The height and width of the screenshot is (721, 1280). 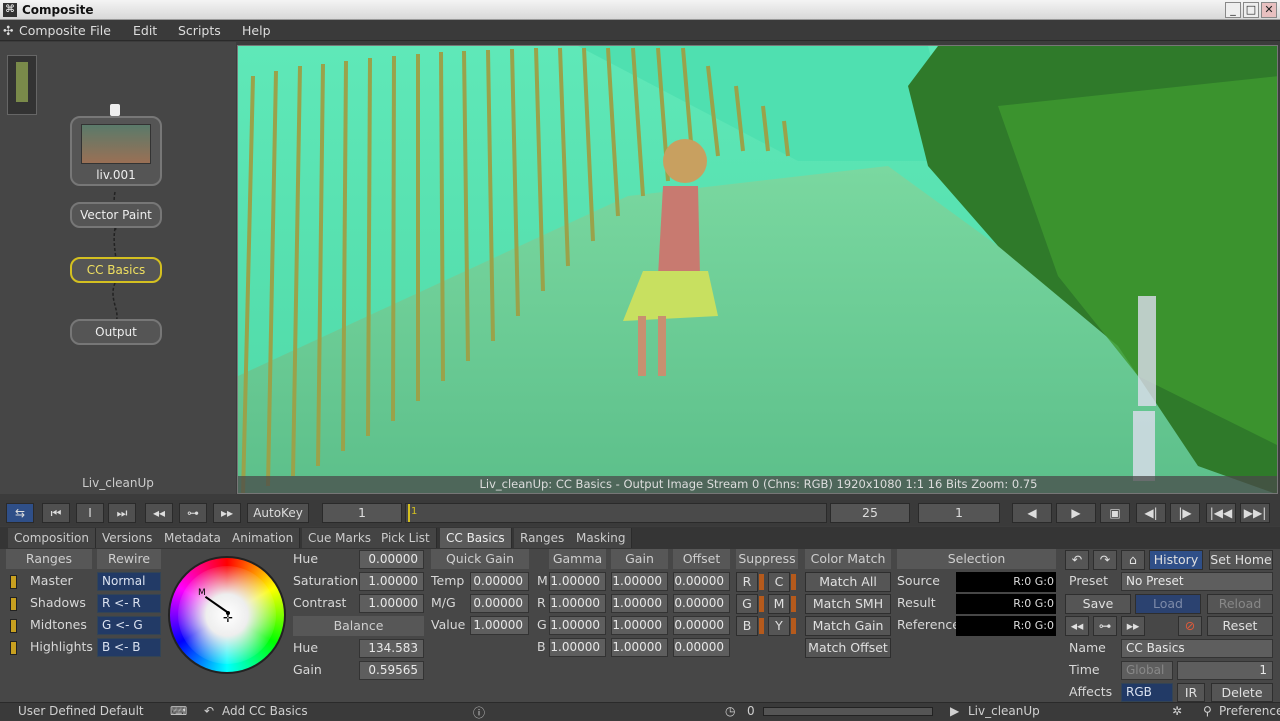 What do you see at coordinates (1251, 10) in the screenshot?
I see `maximize-button: □` at bounding box center [1251, 10].